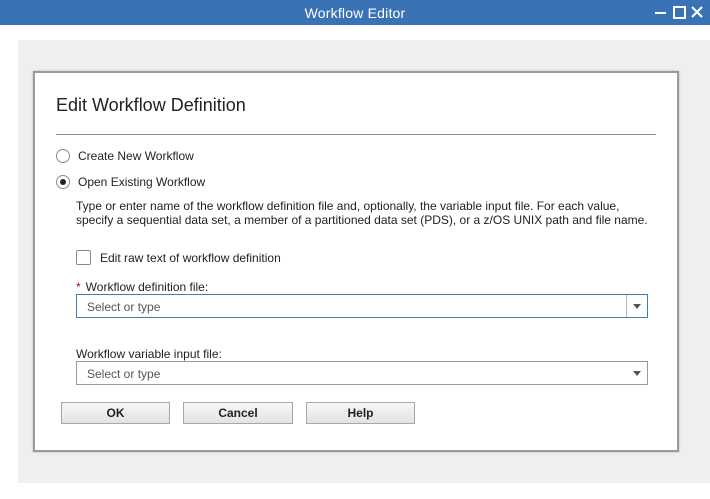  I want to click on maximize-button, so click(679, 12).